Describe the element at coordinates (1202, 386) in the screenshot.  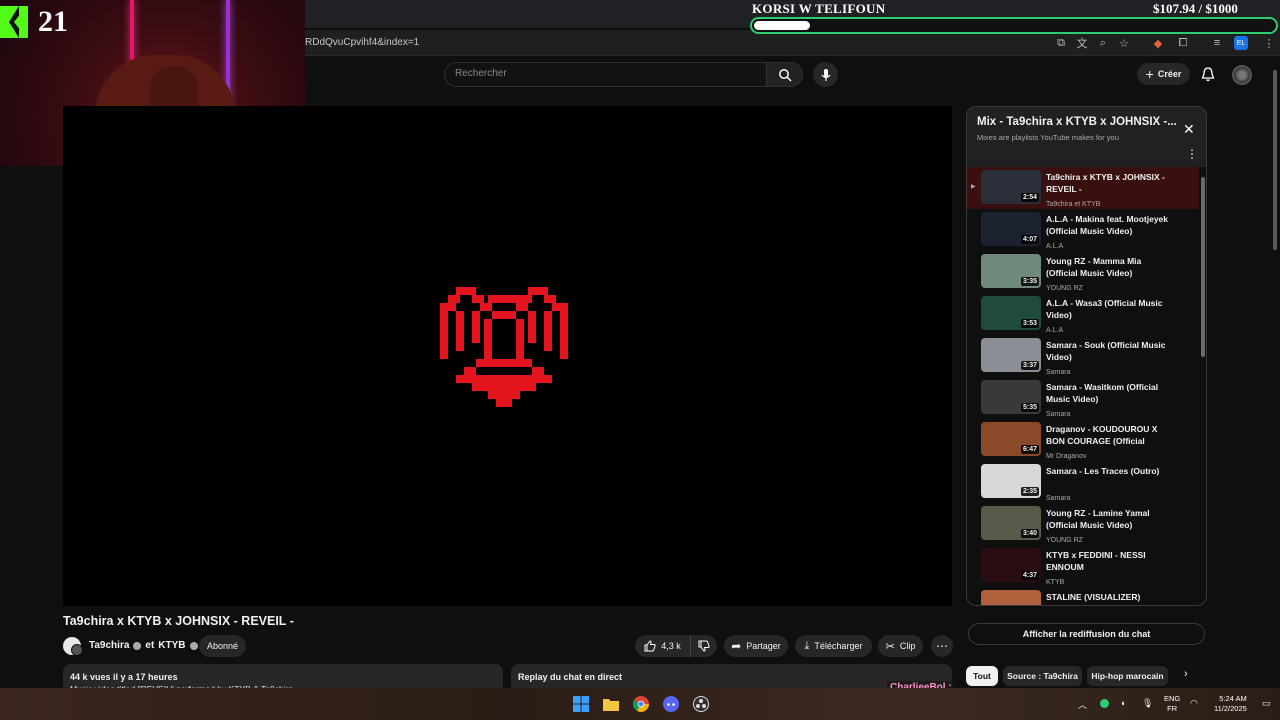
I see `playlist-scrollbar` at that location.